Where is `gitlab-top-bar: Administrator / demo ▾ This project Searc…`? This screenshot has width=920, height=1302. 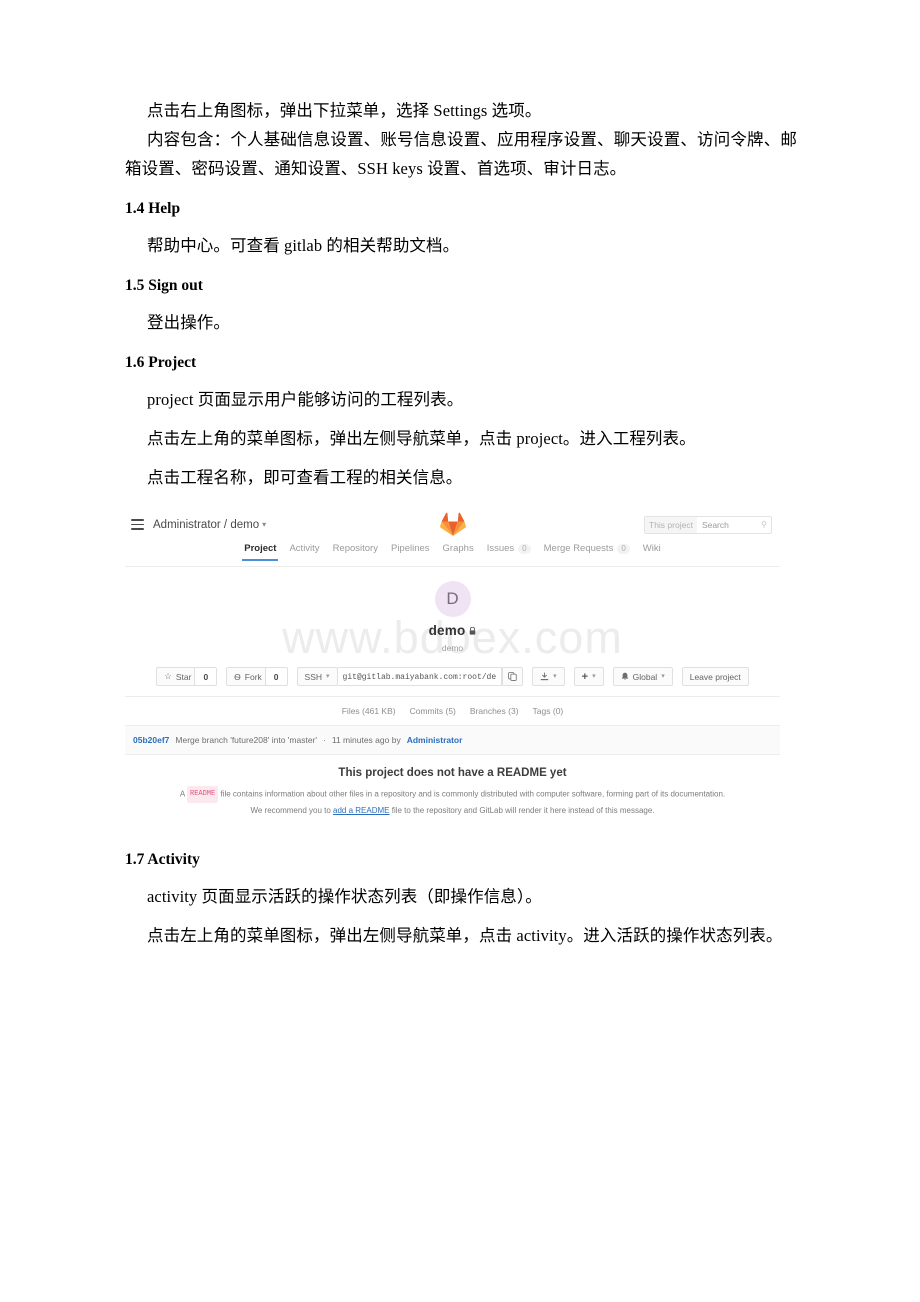 gitlab-top-bar: Administrator / demo ▾ This project Searc… is located at coordinates (452, 524).